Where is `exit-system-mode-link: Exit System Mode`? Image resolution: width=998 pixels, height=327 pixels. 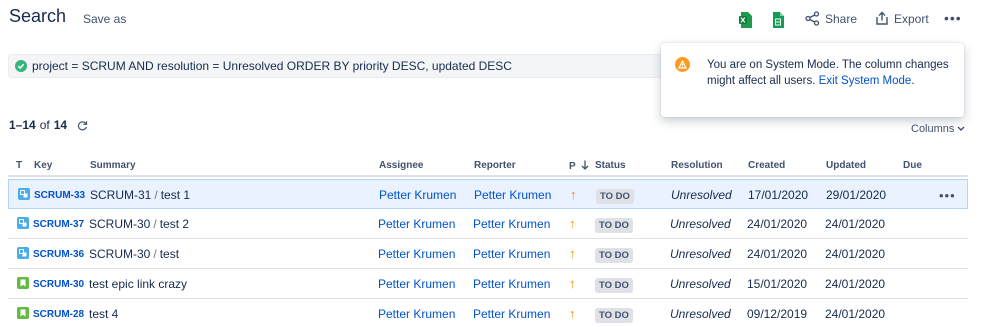 exit-system-mode-link: Exit System Mode is located at coordinates (865, 81).